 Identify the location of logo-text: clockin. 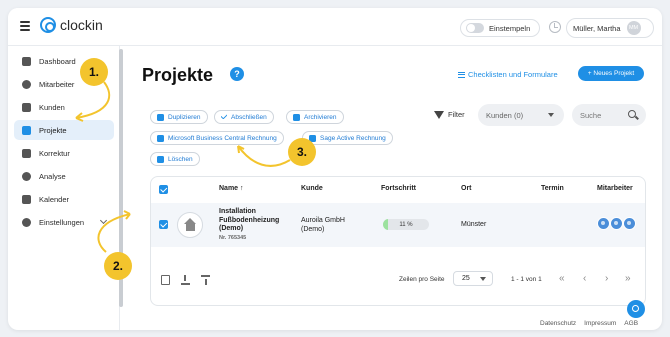
(81, 25).